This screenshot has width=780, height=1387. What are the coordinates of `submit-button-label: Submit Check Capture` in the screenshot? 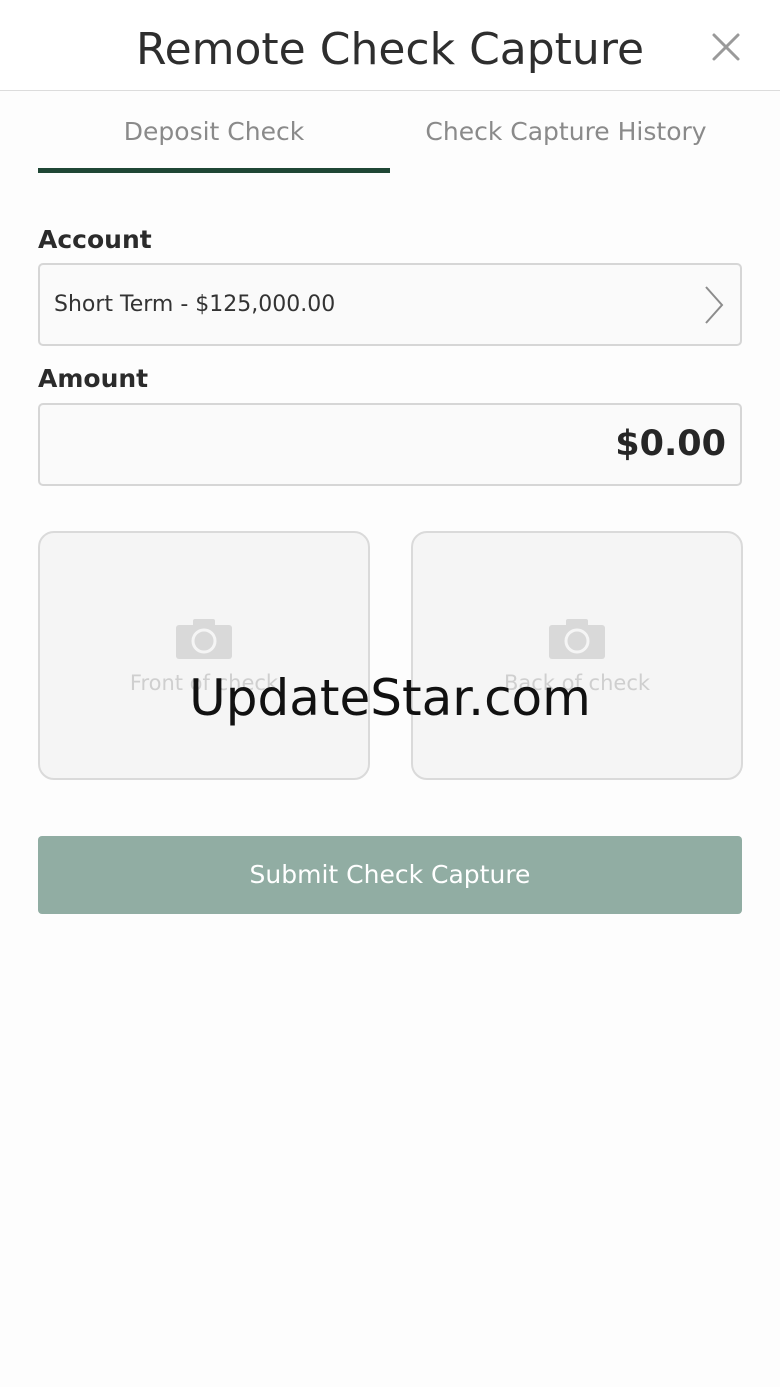 It's located at (390, 874).